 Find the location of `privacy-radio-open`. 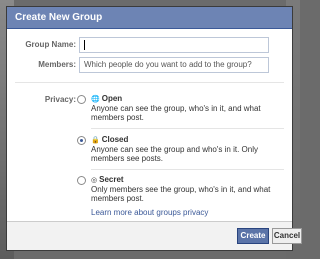

privacy-radio-open is located at coordinates (81, 99).